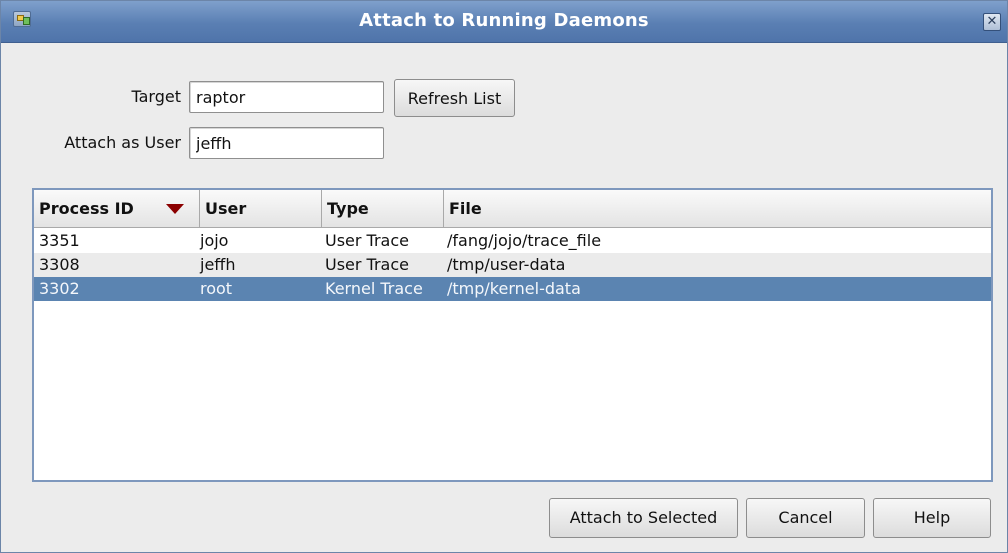 This screenshot has height=553, width=1008. I want to click on sort-descending-icon, so click(175, 209).